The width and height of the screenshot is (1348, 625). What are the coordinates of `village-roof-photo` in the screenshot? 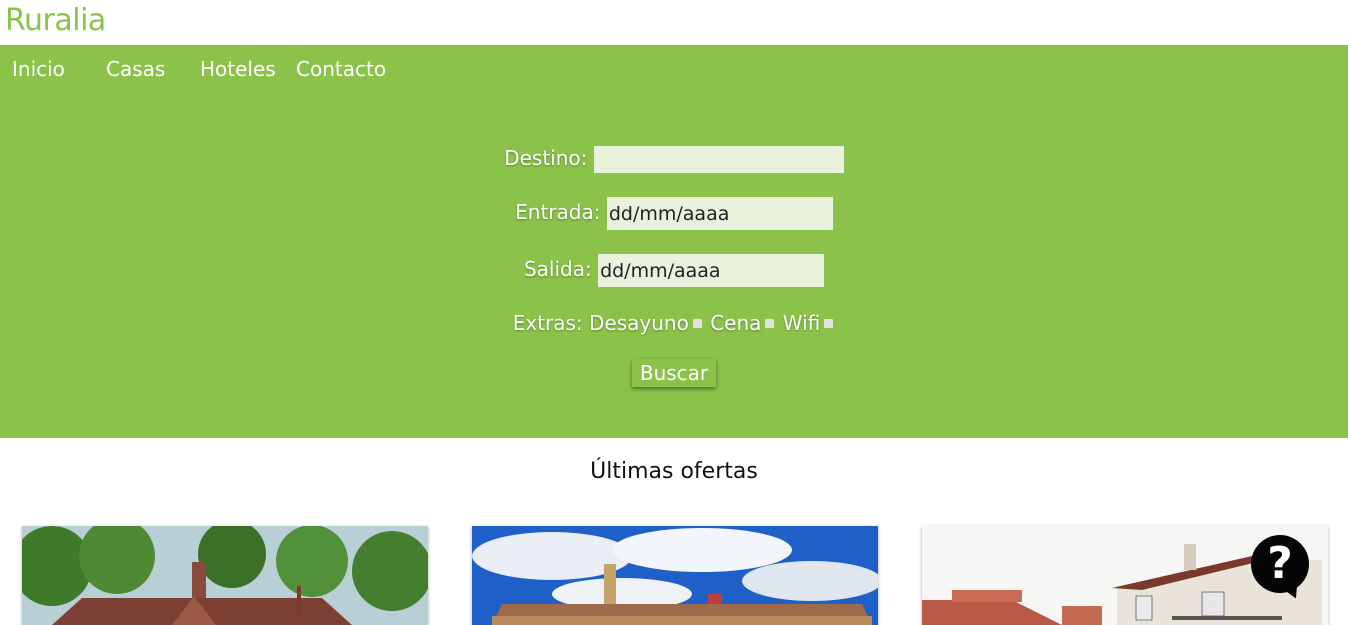 It's located at (675, 575).